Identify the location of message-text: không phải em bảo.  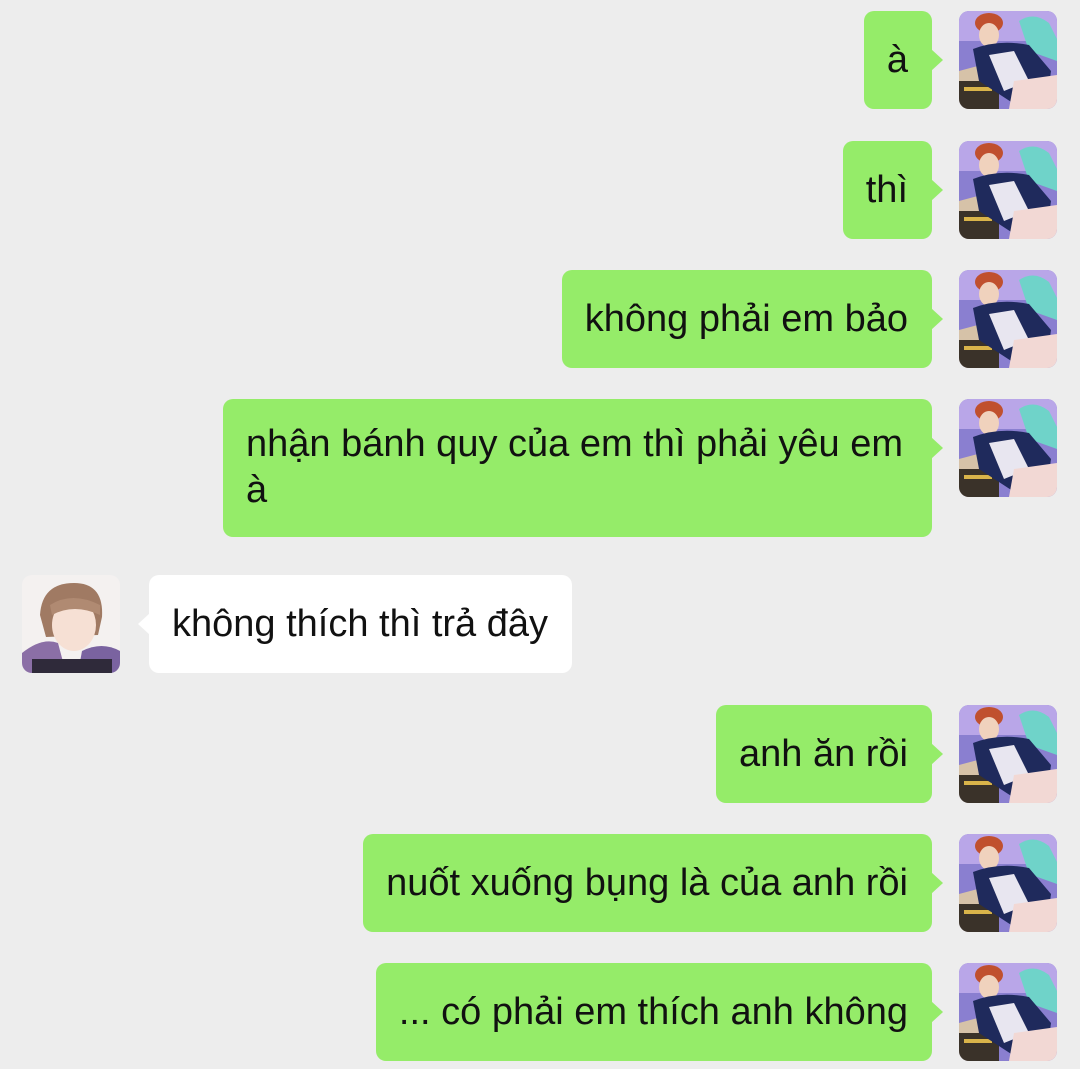
(746, 319).